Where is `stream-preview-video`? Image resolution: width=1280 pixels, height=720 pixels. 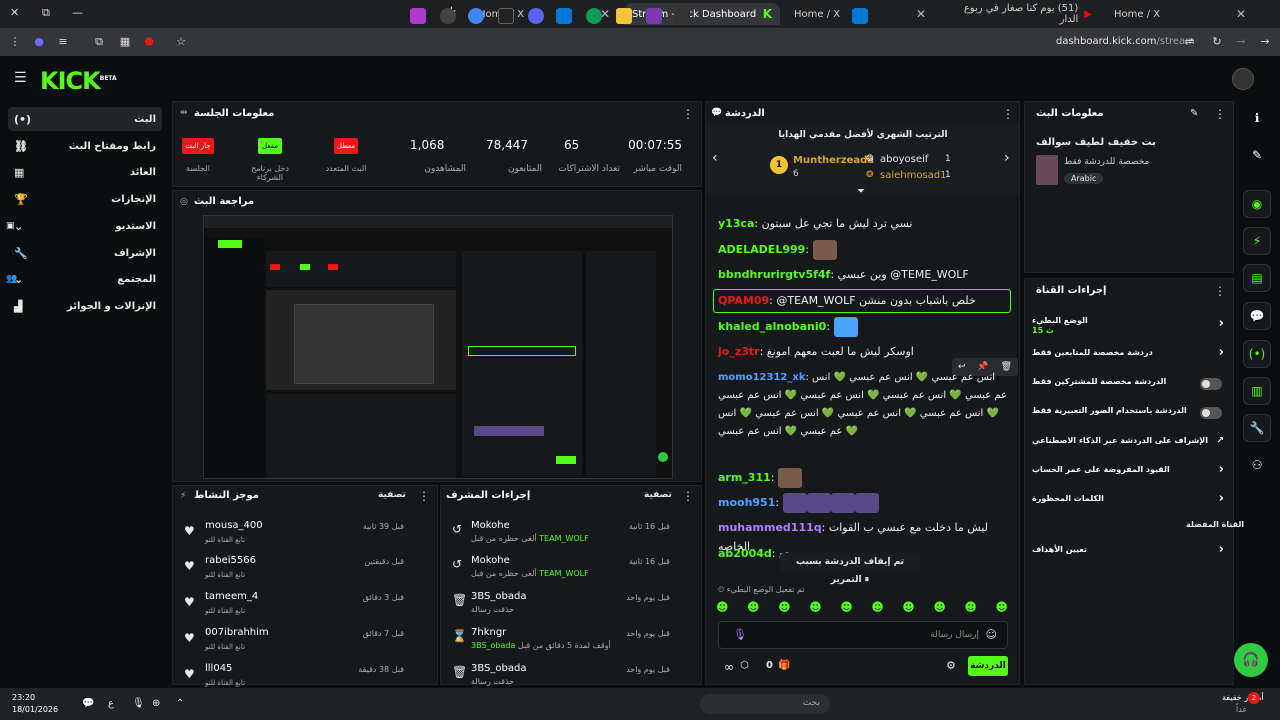 stream-preview-video is located at coordinates (438, 347).